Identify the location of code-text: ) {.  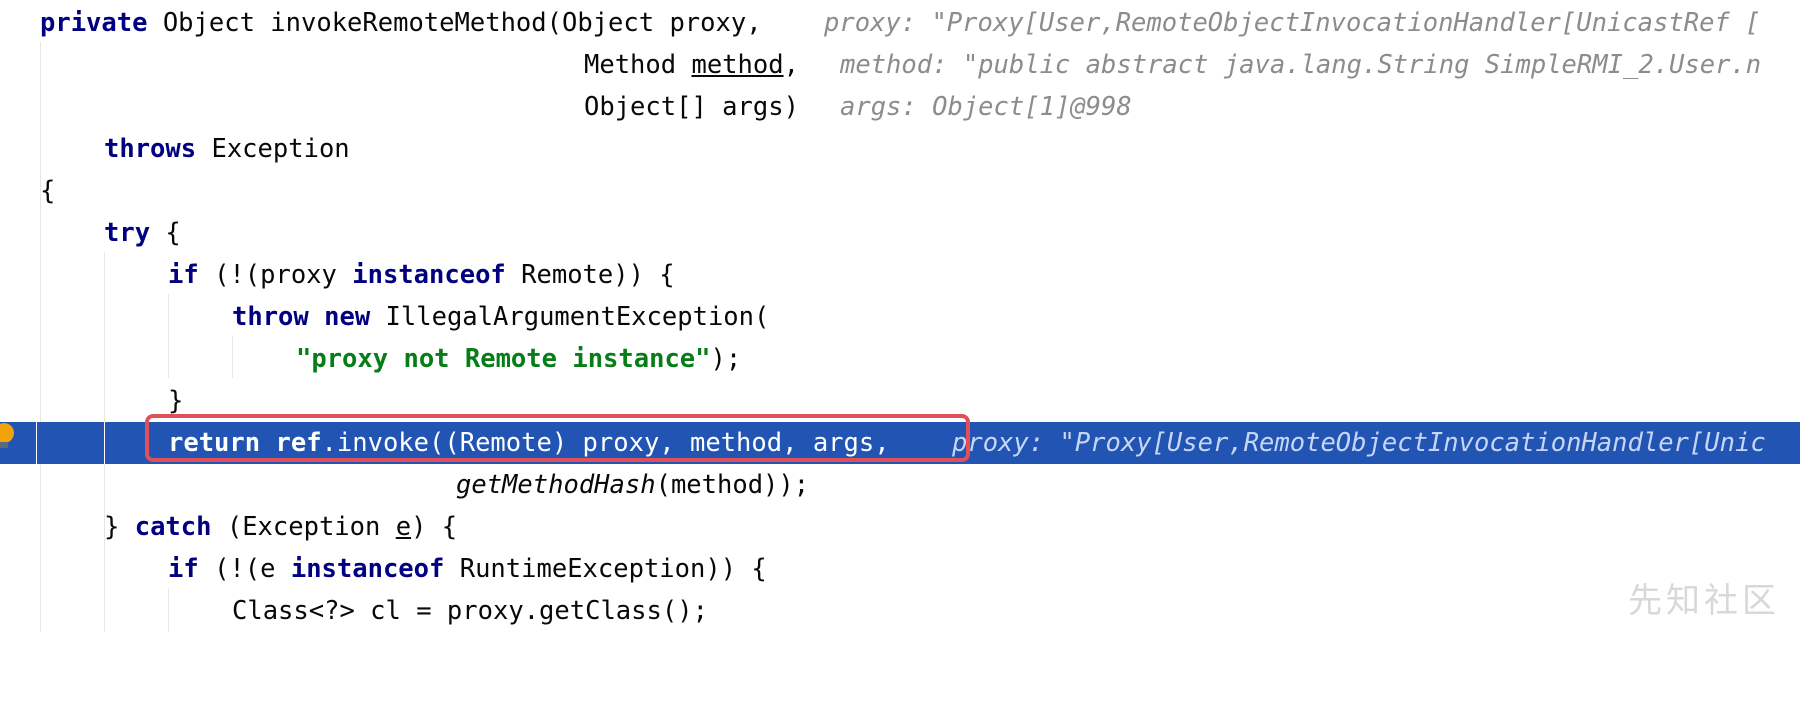
(434, 527).